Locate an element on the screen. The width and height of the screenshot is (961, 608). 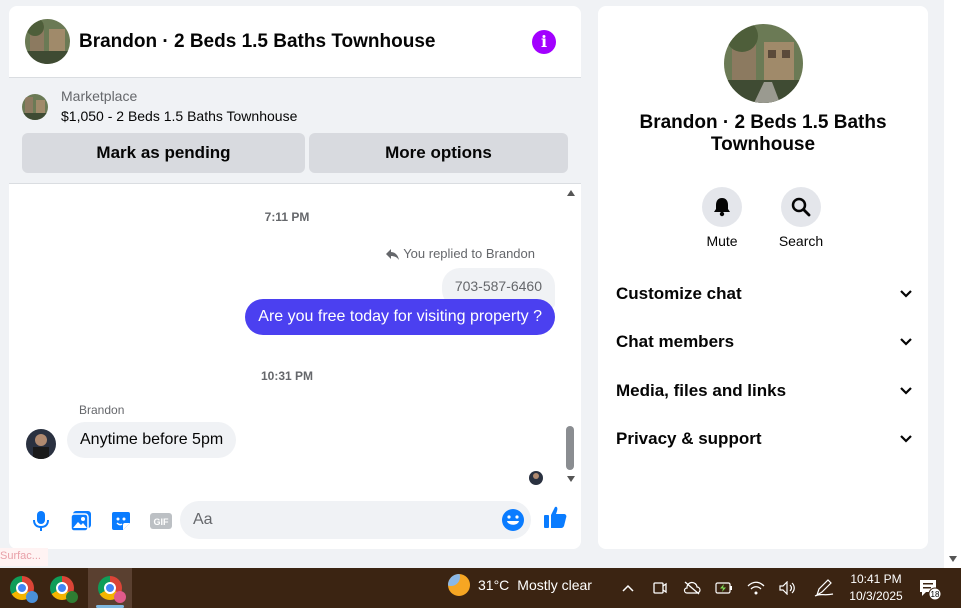
section-customize-chat: Customize chat is located at coordinates (764, 294).